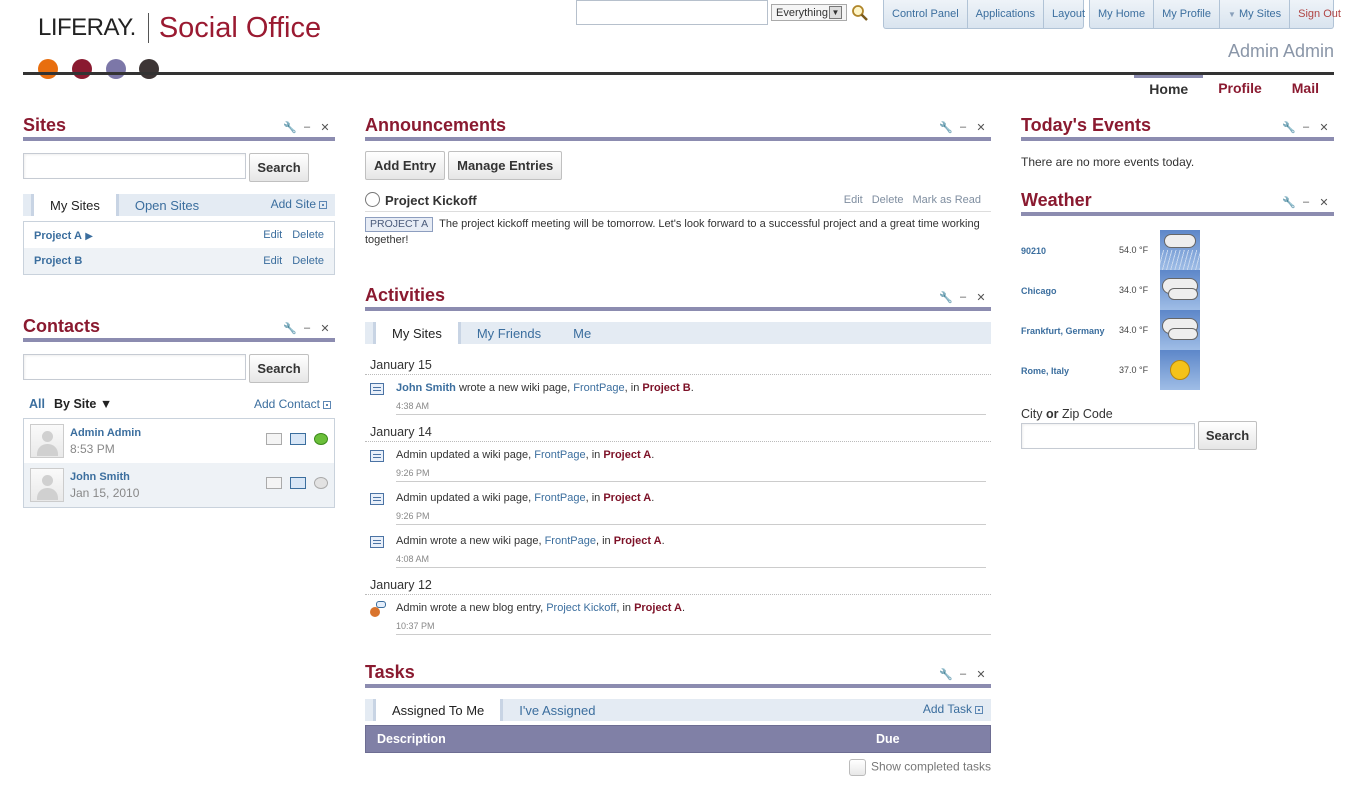  I want to click on object-link: Project Kickoff, so click(581, 608).